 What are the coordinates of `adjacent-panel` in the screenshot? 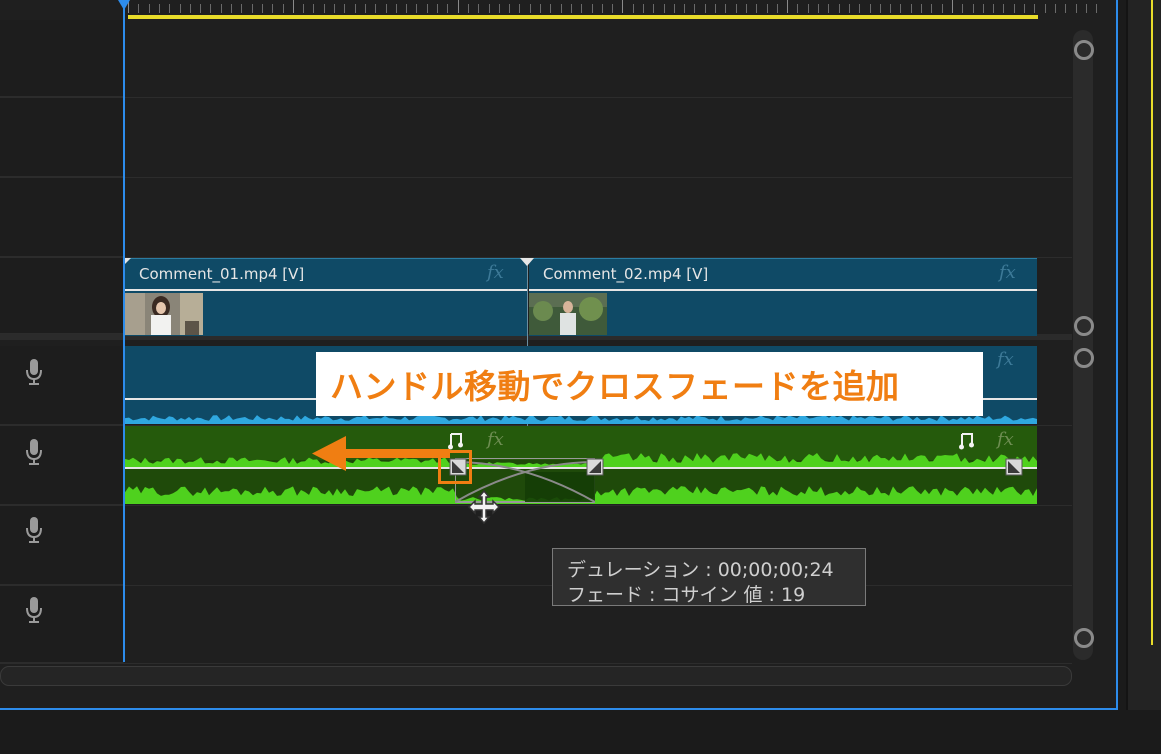 It's located at (1143, 355).